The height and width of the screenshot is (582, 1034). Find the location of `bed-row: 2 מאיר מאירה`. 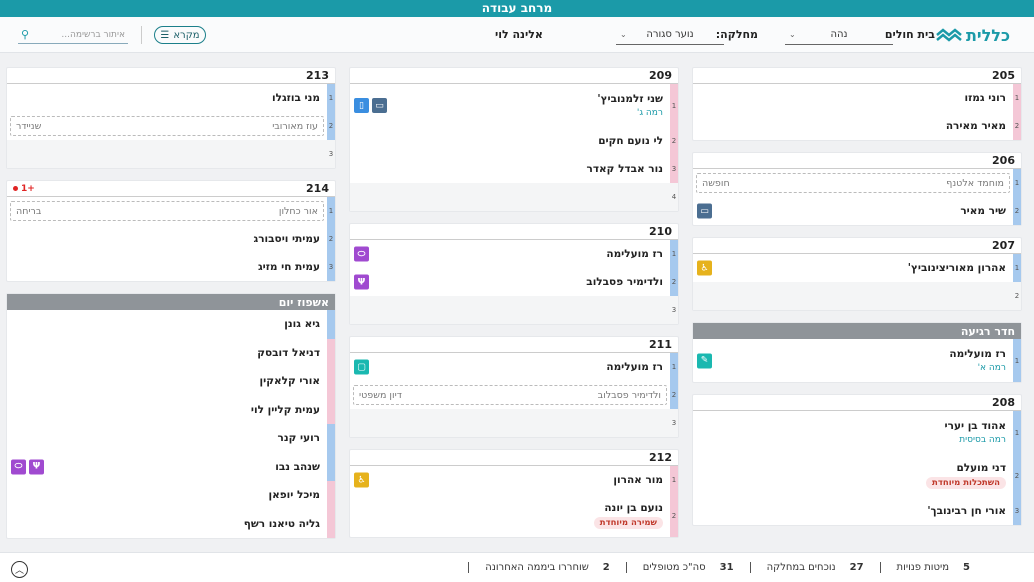

bed-row: 2 מאיר מאירה is located at coordinates (857, 126).